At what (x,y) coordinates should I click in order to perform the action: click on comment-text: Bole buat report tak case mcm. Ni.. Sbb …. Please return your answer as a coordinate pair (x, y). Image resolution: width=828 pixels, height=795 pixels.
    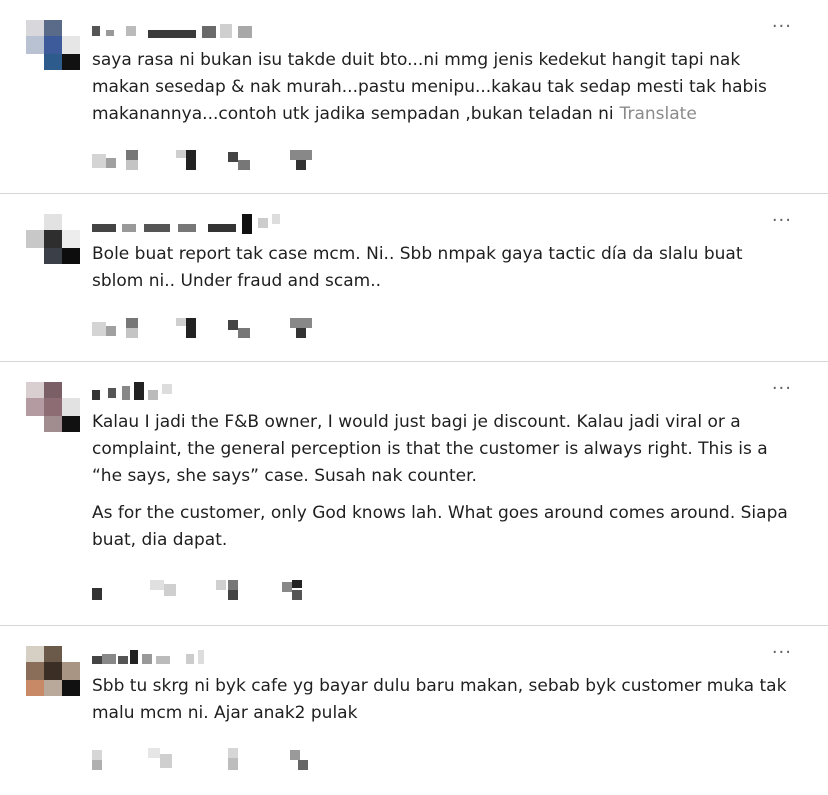
    Looking at the image, I should click on (442, 273).